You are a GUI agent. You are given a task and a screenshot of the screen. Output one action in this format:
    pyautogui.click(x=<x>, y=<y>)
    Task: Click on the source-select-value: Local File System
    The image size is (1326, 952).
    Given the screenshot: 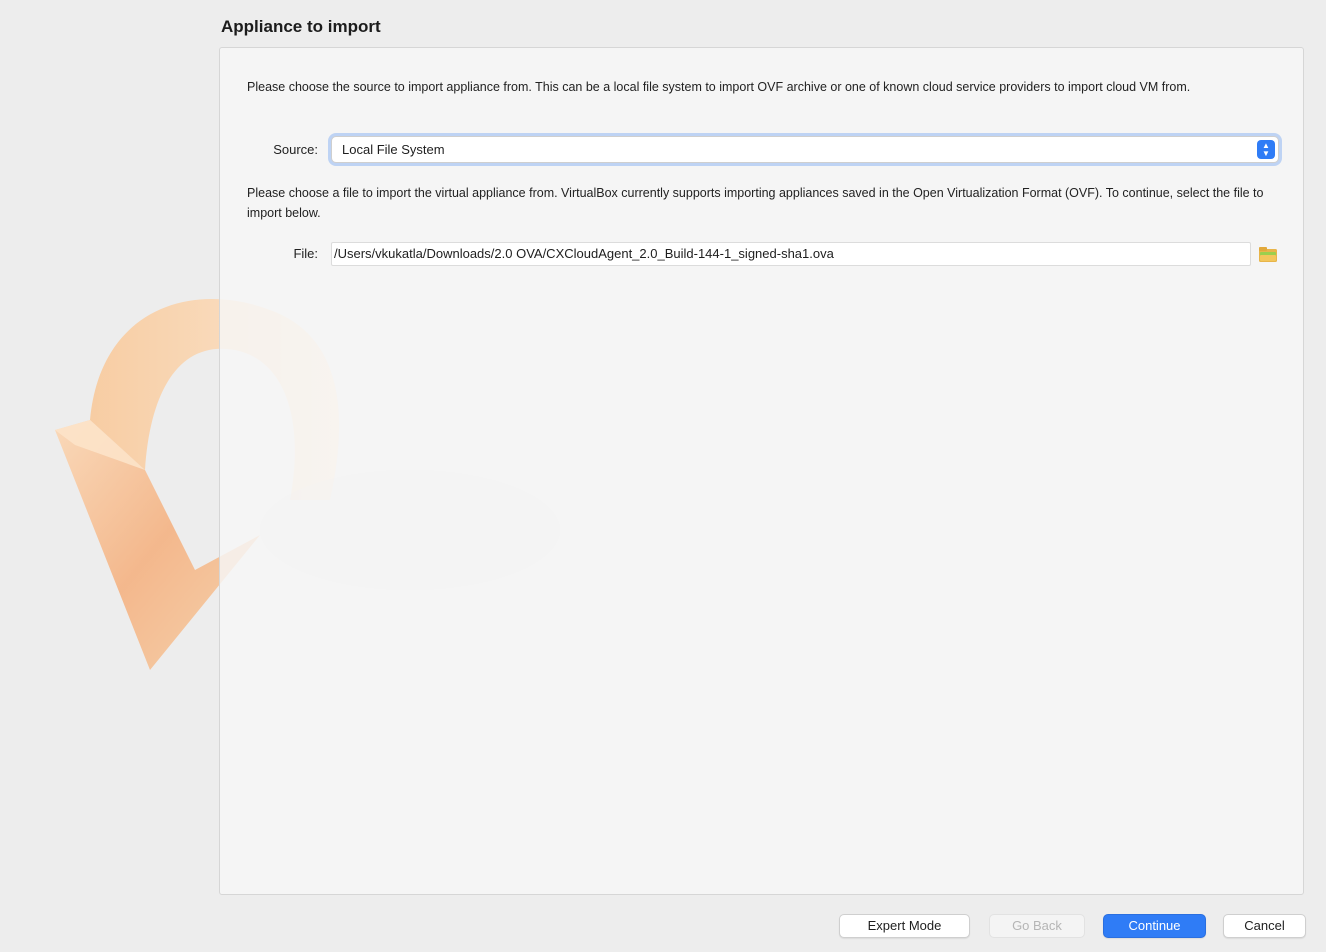 What is the action you would take?
    pyautogui.click(x=393, y=149)
    